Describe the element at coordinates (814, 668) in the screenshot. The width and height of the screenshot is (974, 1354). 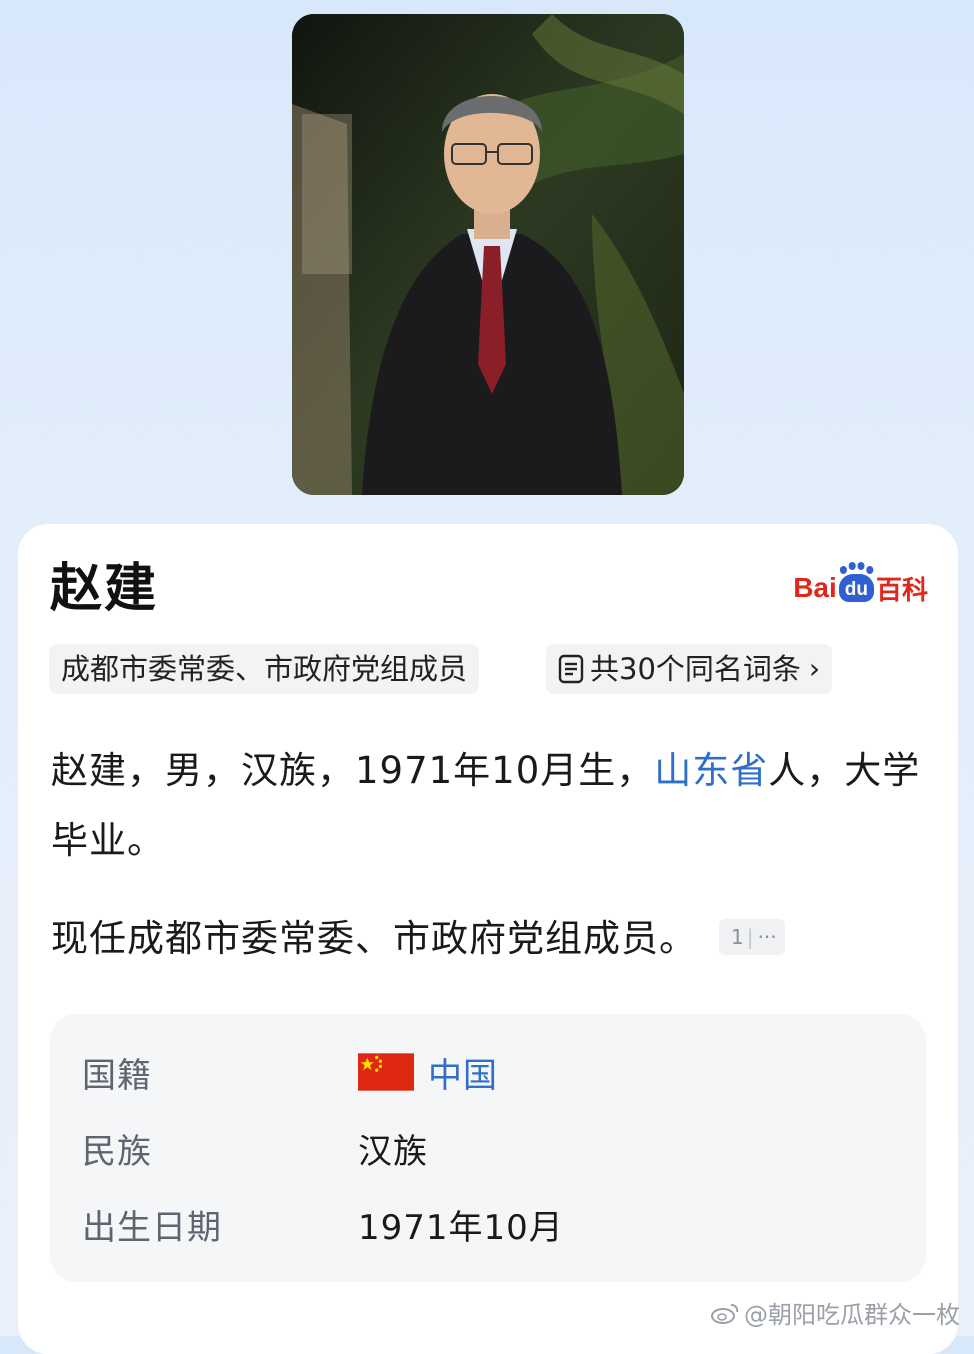
I see `chevron-right-icon: ›` at that location.